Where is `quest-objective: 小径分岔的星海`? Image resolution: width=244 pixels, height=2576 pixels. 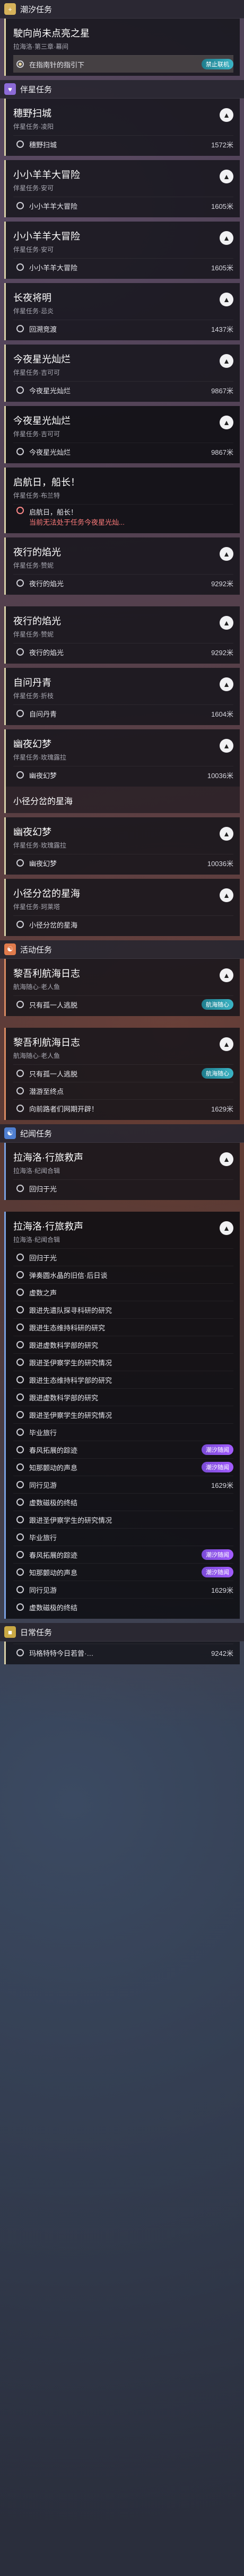 quest-objective: 小径分岔的星海 is located at coordinates (123, 924).